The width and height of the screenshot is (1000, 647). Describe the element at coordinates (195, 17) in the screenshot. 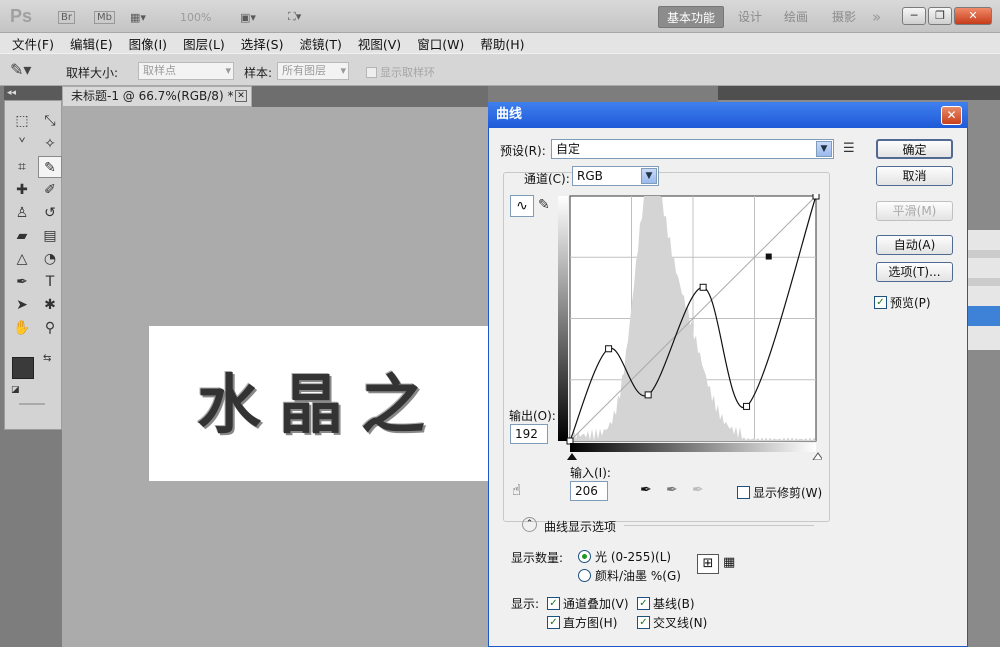

I see `zoom-level: 100%` at that location.